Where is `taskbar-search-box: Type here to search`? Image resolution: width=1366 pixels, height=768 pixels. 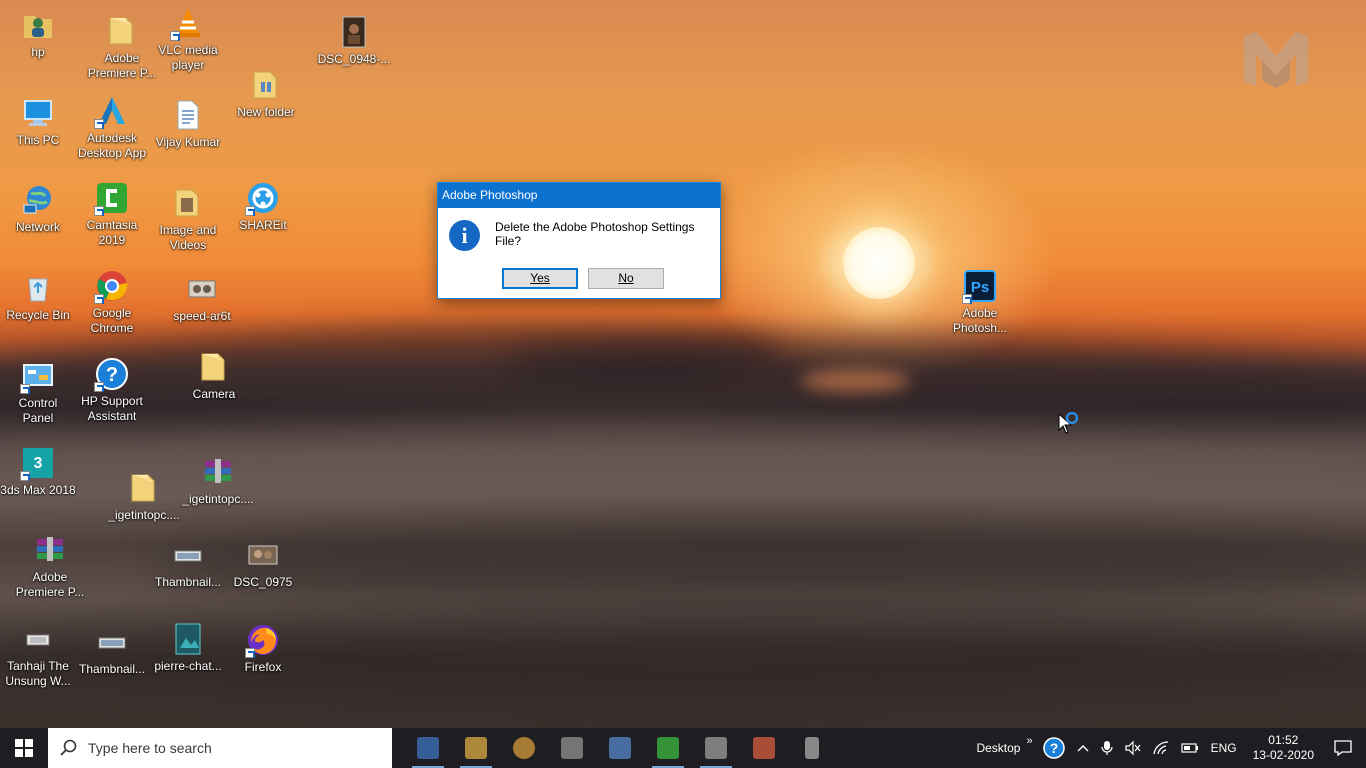 taskbar-search-box: Type here to search is located at coordinates (220, 748).